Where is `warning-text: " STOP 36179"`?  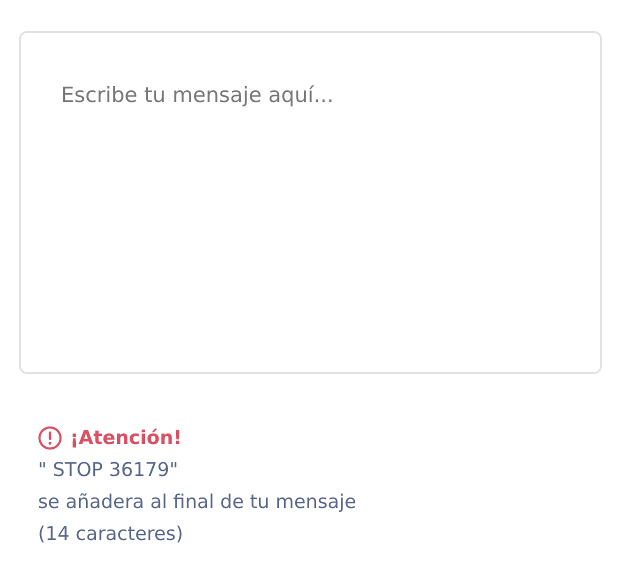 warning-text: " STOP 36179" is located at coordinates (109, 470).